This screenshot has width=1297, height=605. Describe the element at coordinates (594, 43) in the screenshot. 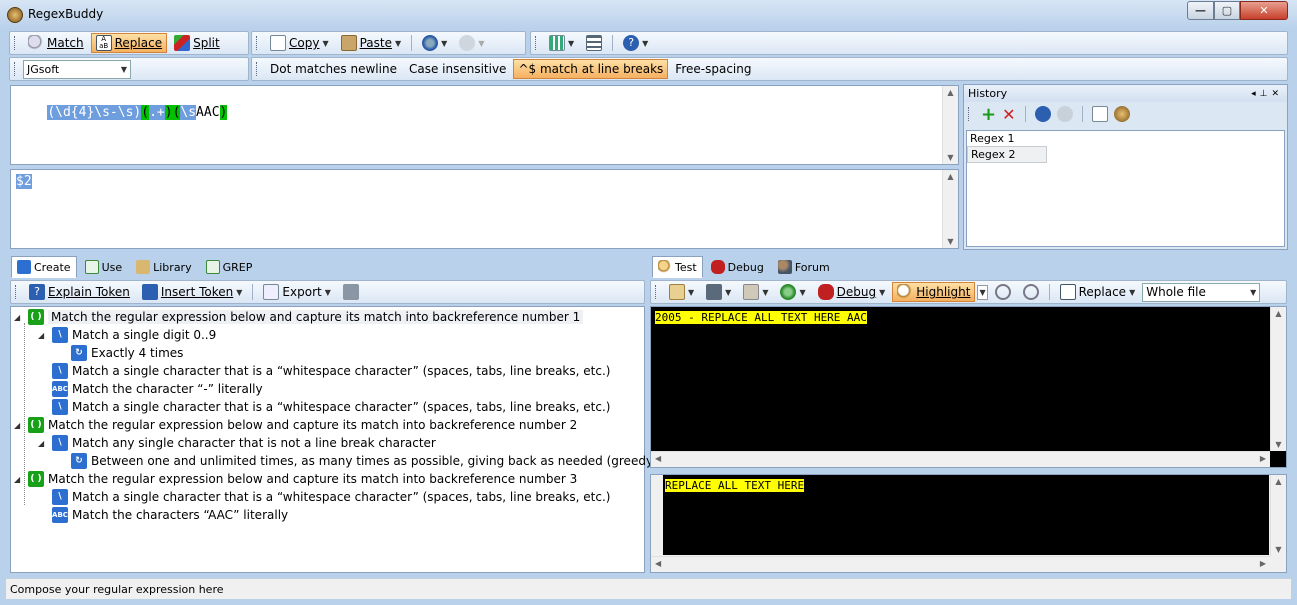

I see `panels-button` at that location.